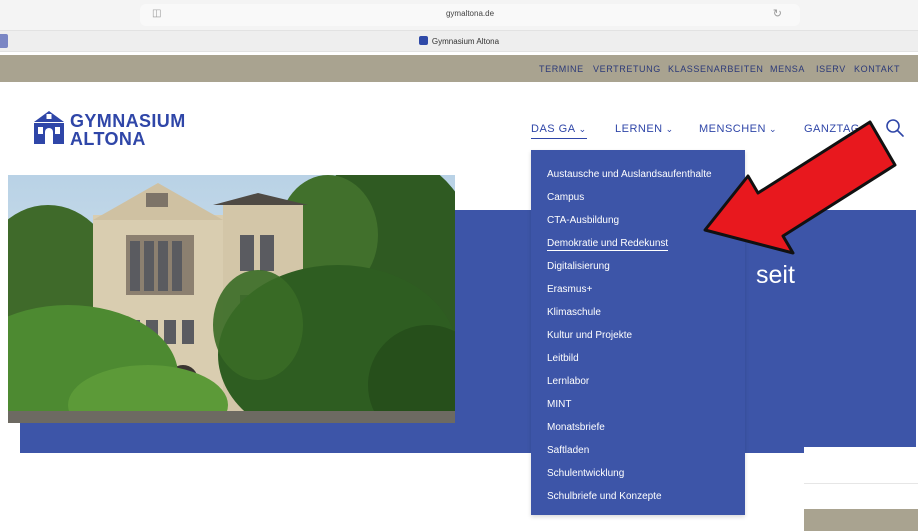 The height and width of the screenshot is (531, 918). I want to click on favicon-icon, so click(423, 40).